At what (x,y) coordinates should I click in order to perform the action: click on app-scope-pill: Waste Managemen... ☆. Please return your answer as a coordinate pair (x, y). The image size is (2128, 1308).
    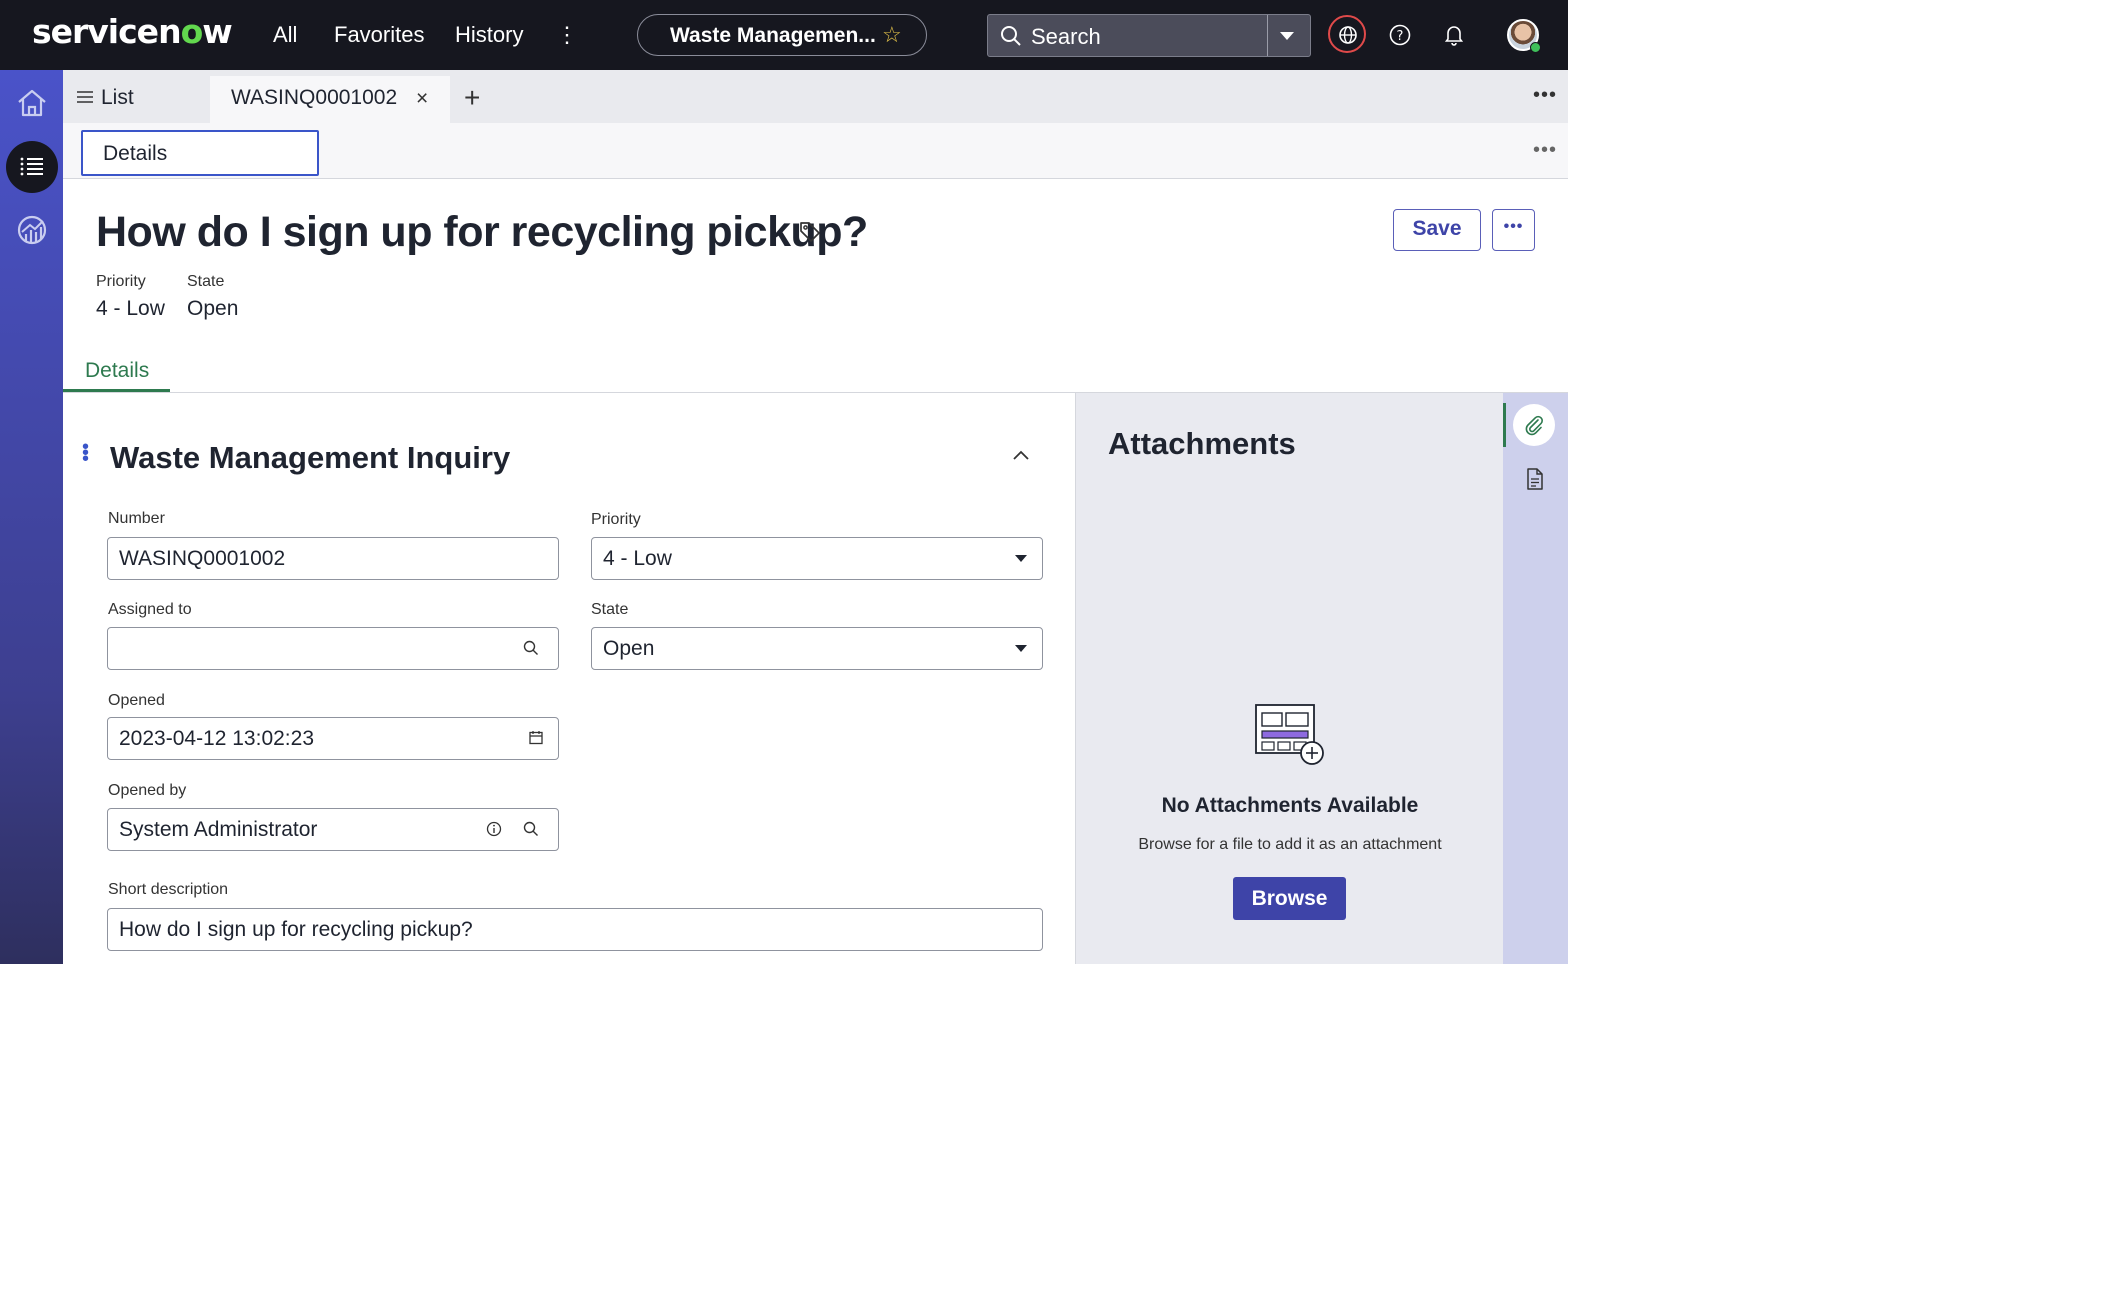
    Looking at the image, I should click on (782, 35).